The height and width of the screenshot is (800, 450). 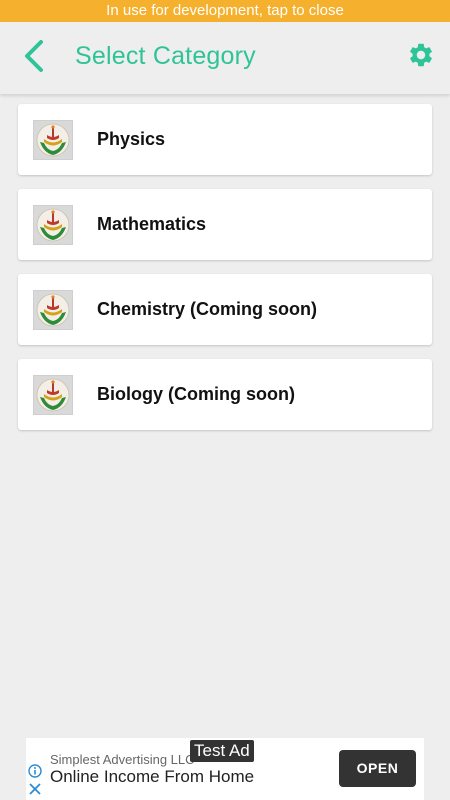 What do you see at coordinates (207, 309) in the screenshot?
I see `category-label: Chemistry (Coming soon)` at bounding box center [207, 309].